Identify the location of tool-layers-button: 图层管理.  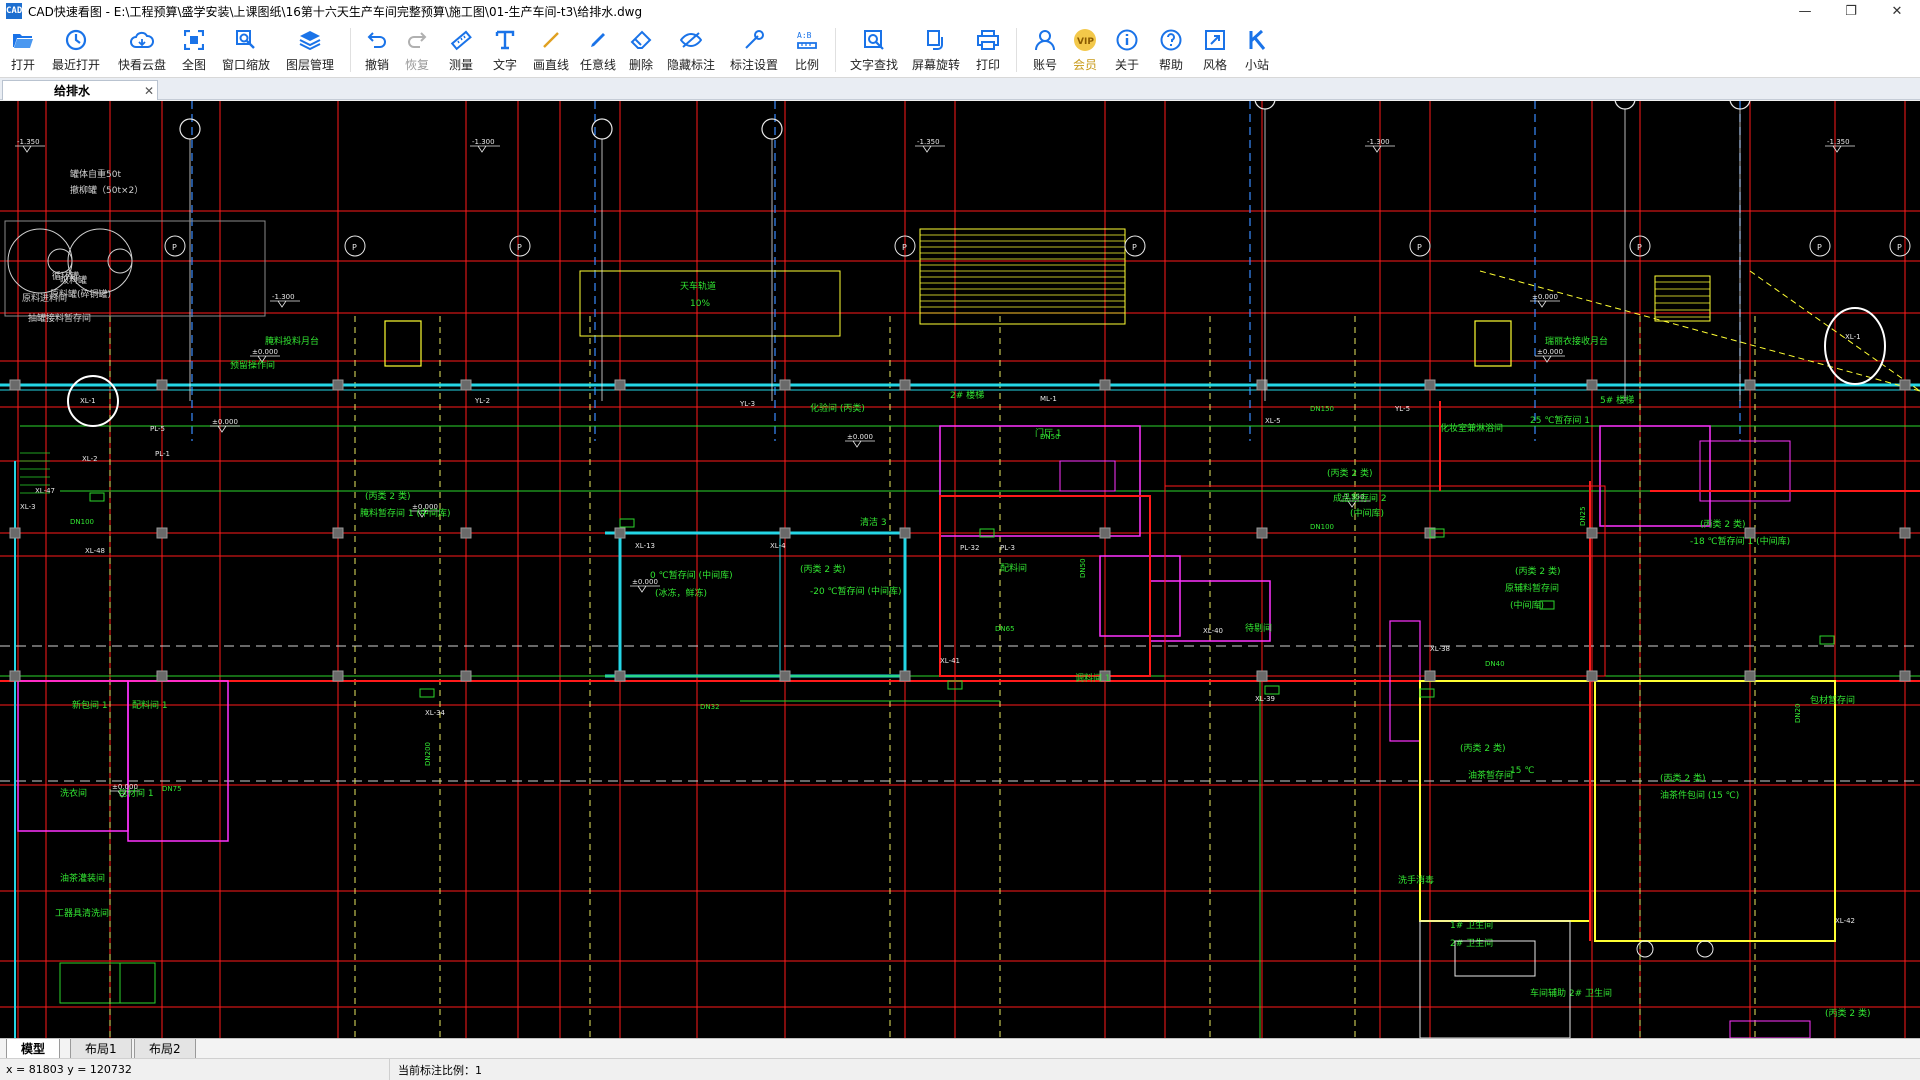
(310, 50).